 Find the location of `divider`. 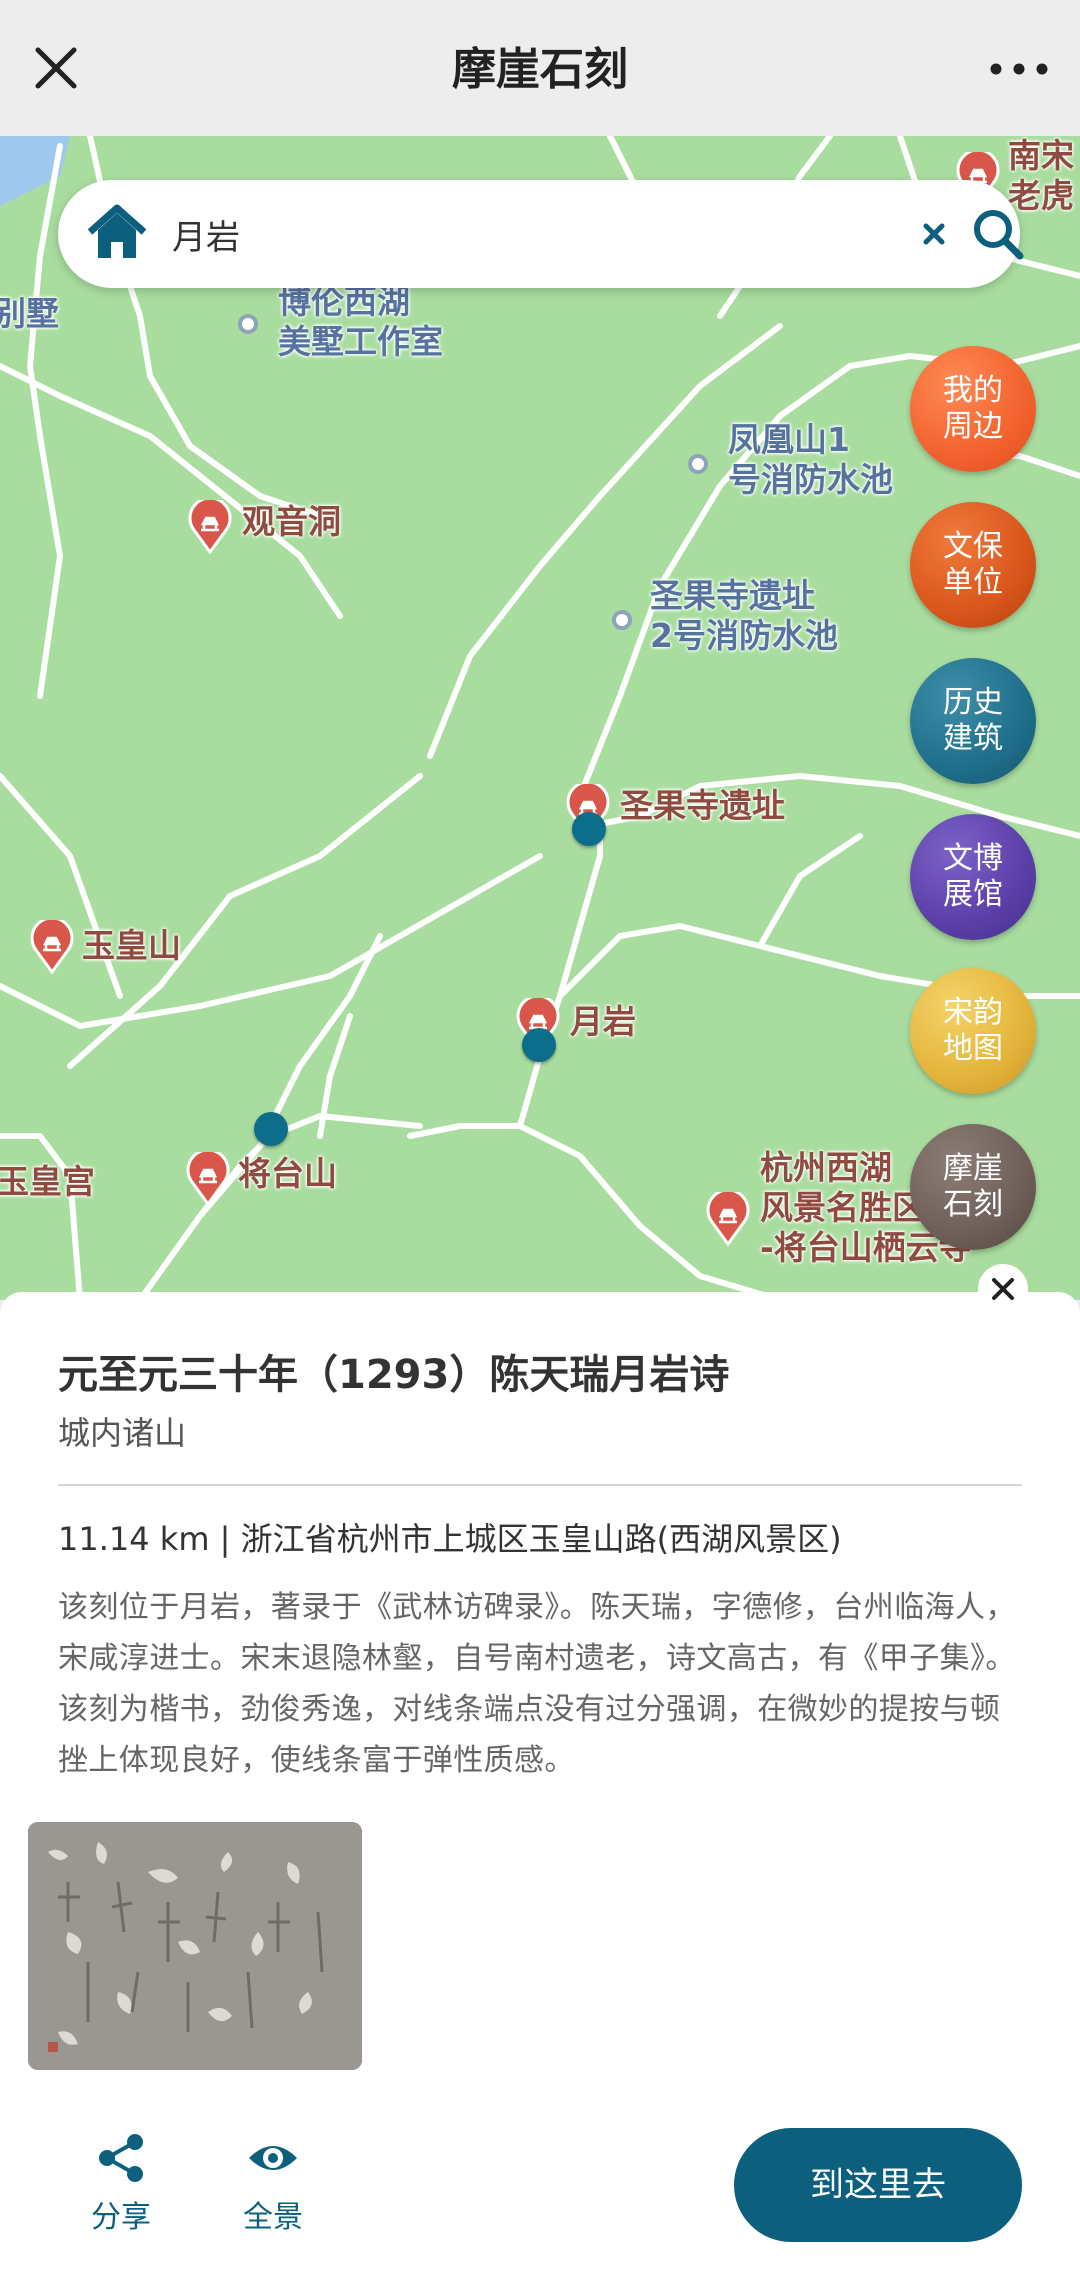

divider is located at coordinates (540, 1485).